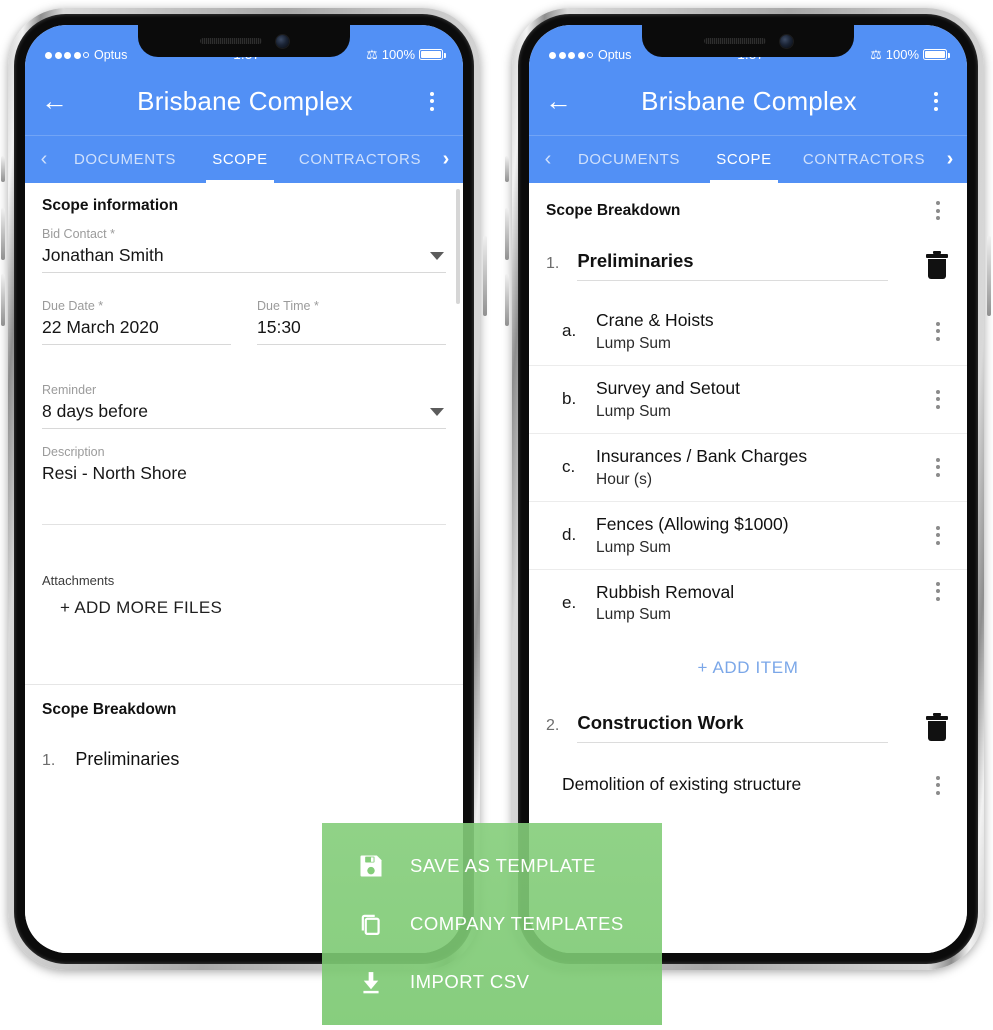 This screenshot has height=1030, width=993. I want to click on company-templates-menu-item: COMPANY TEMPLATES, so click(492, 924).